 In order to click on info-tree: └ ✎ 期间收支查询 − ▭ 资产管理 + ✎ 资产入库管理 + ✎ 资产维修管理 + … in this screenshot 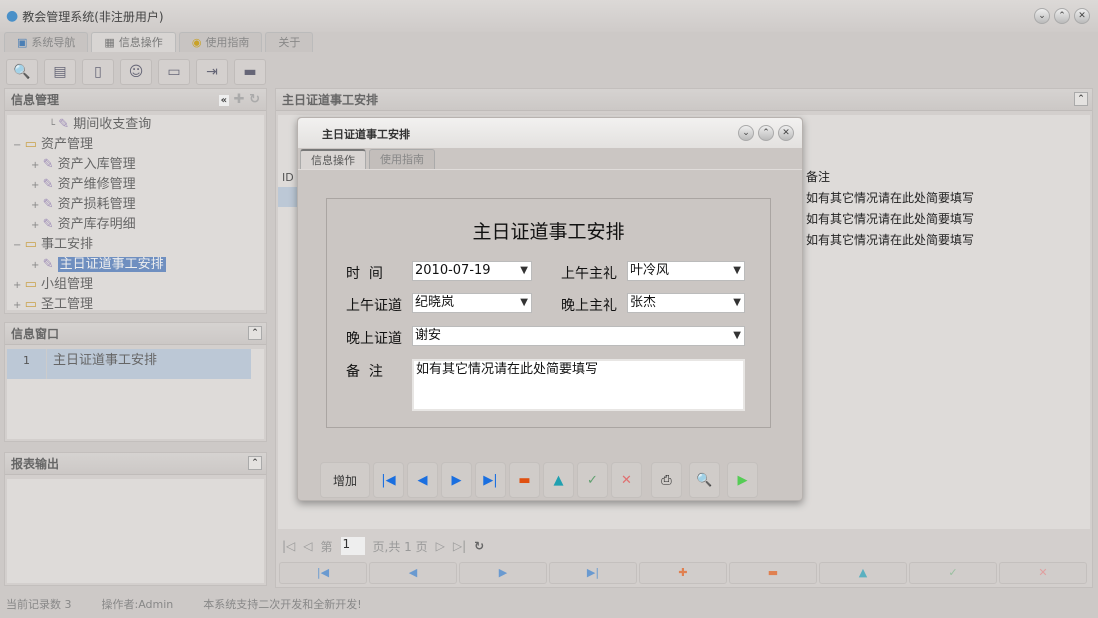, I will do `click(135, 213)`.